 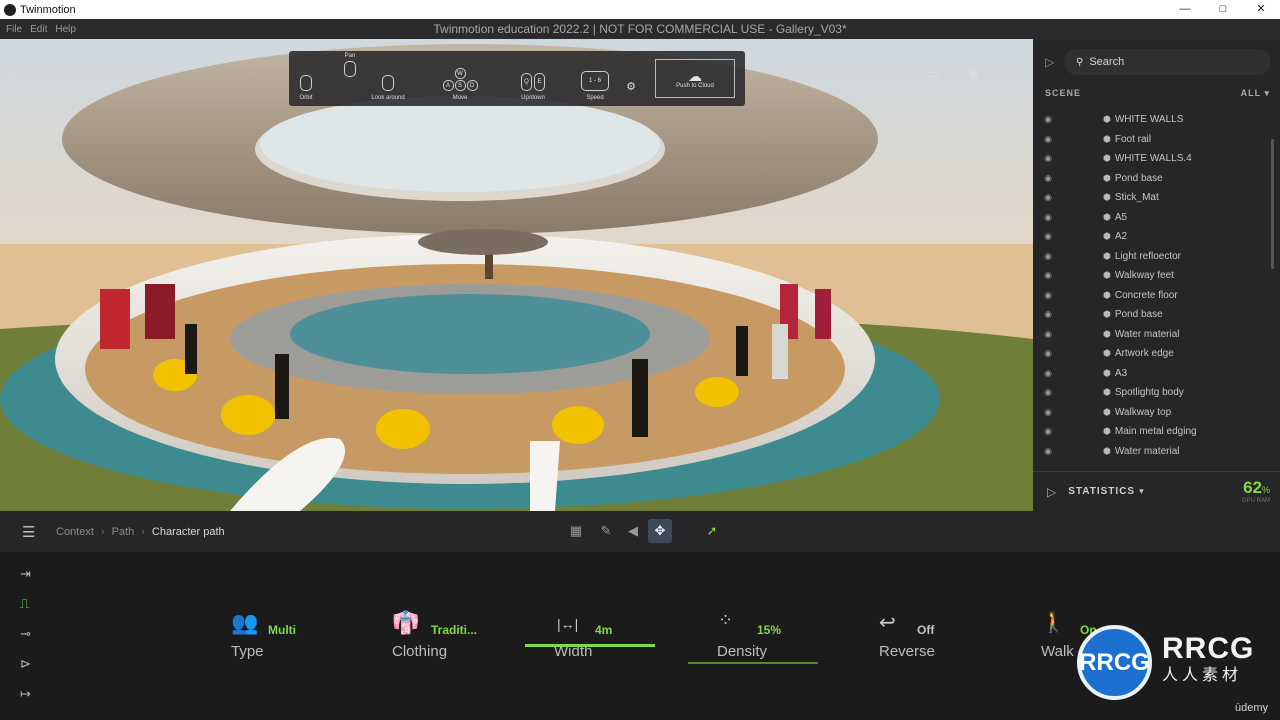 What do you see at coordinates (123, 532) in the screenshot?
I see `breadcrumb-path: Path` at bounding box center [123, 532].